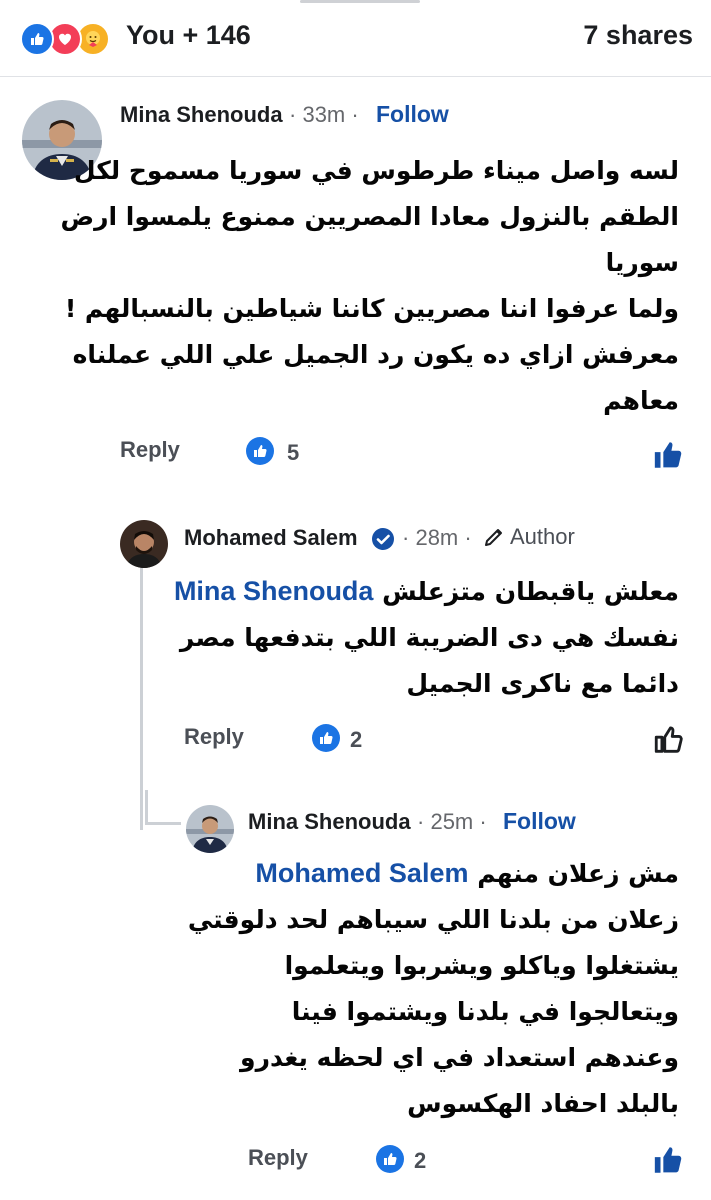 This screenshot has width=711, height=1200. I want to click on thumbs-up-outline-icon, so click(668, 739).